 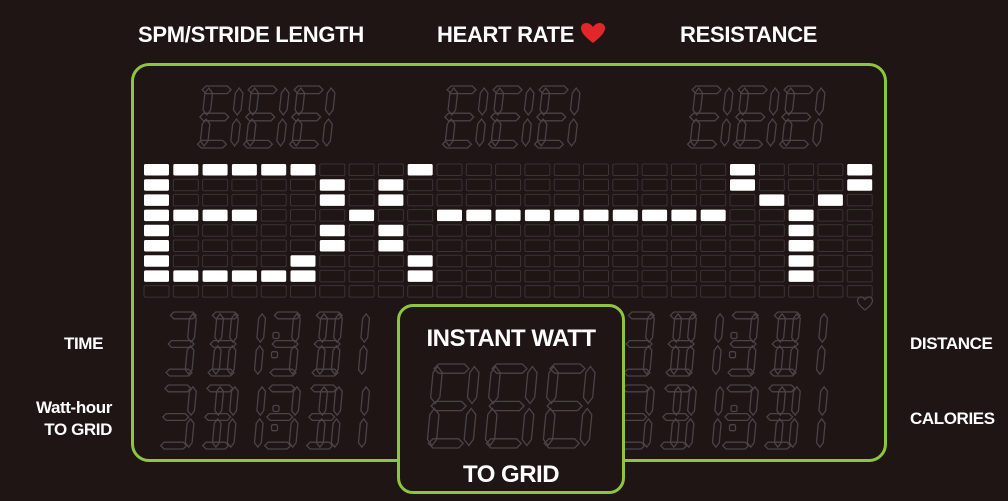 What do you see at coordinates (268, 344) in the screenshot?
I see `time-digits` at bounding box center [268, 344].